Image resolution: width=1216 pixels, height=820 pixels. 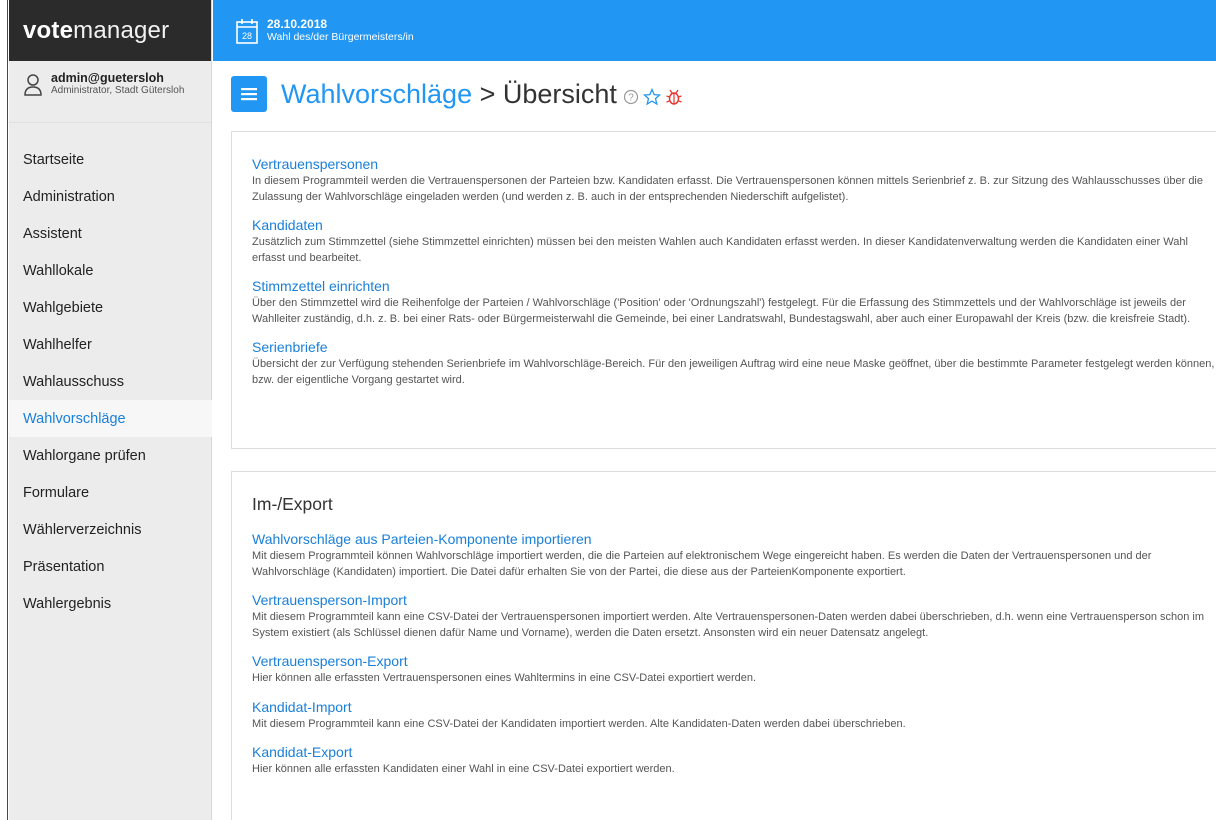 I want to click on link-kandidat-import: Kandidat-Import, so click(x=302, y=707).